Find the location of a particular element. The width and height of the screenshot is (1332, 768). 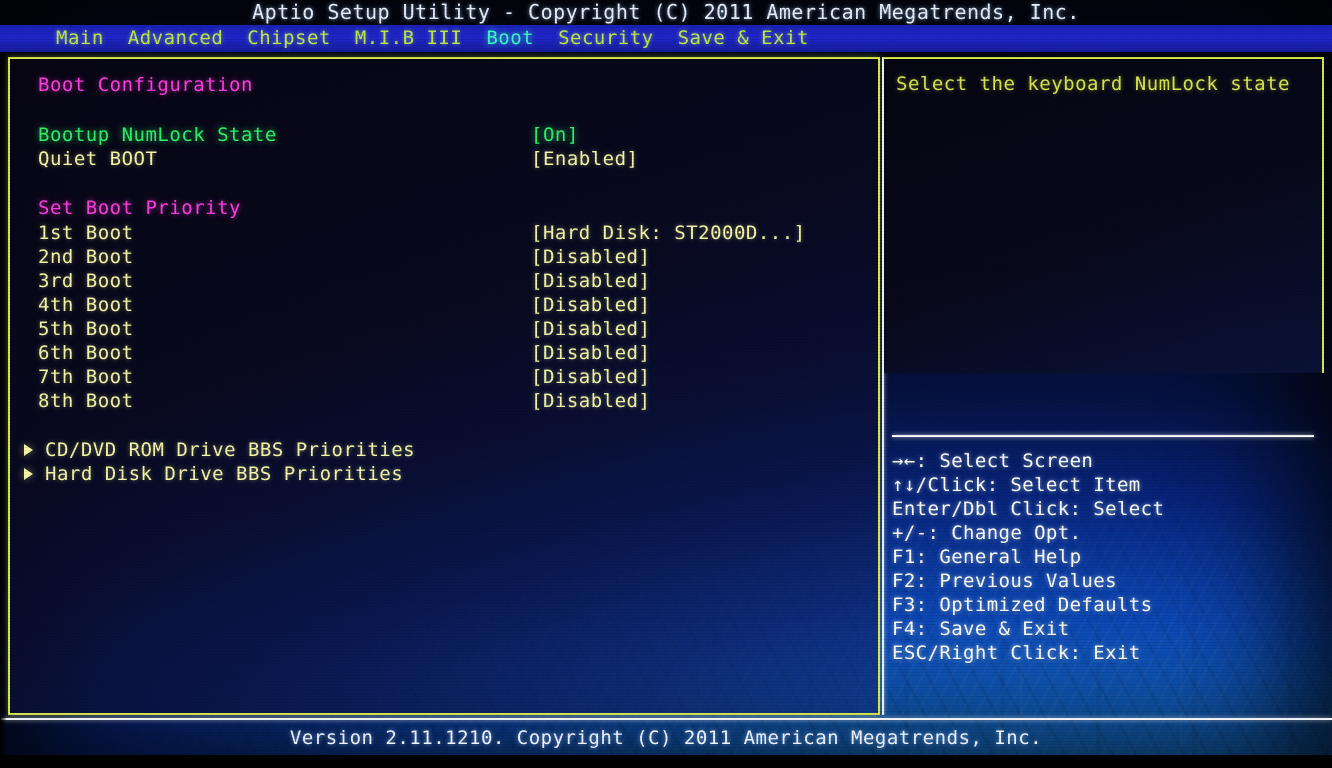

key-legend-f2-previous-values: F2: Previous Values is located at coordinates (1004, 581).